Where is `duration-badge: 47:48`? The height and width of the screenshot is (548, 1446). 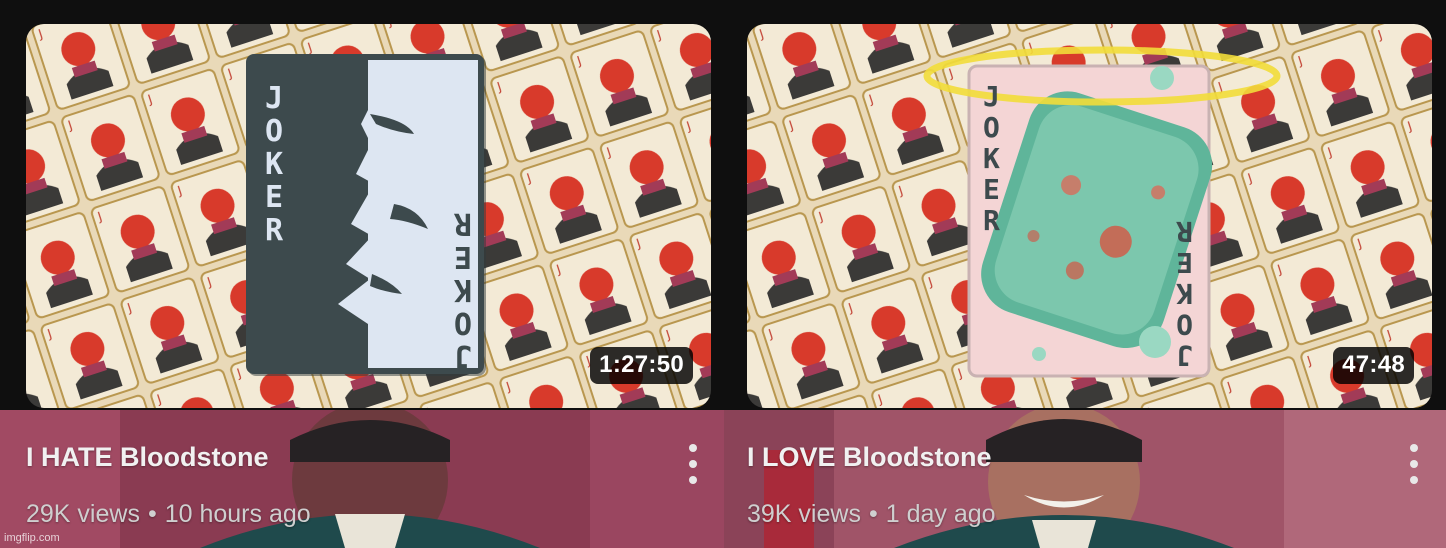 duration-badge: 47:48 is located at coordinates (1373, 365).